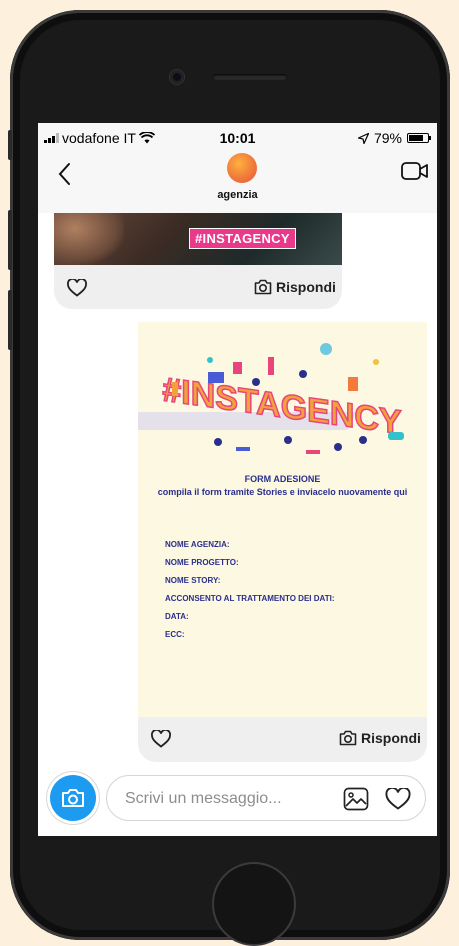  I want to click on chat-title: agenzia, so click(237, 195).